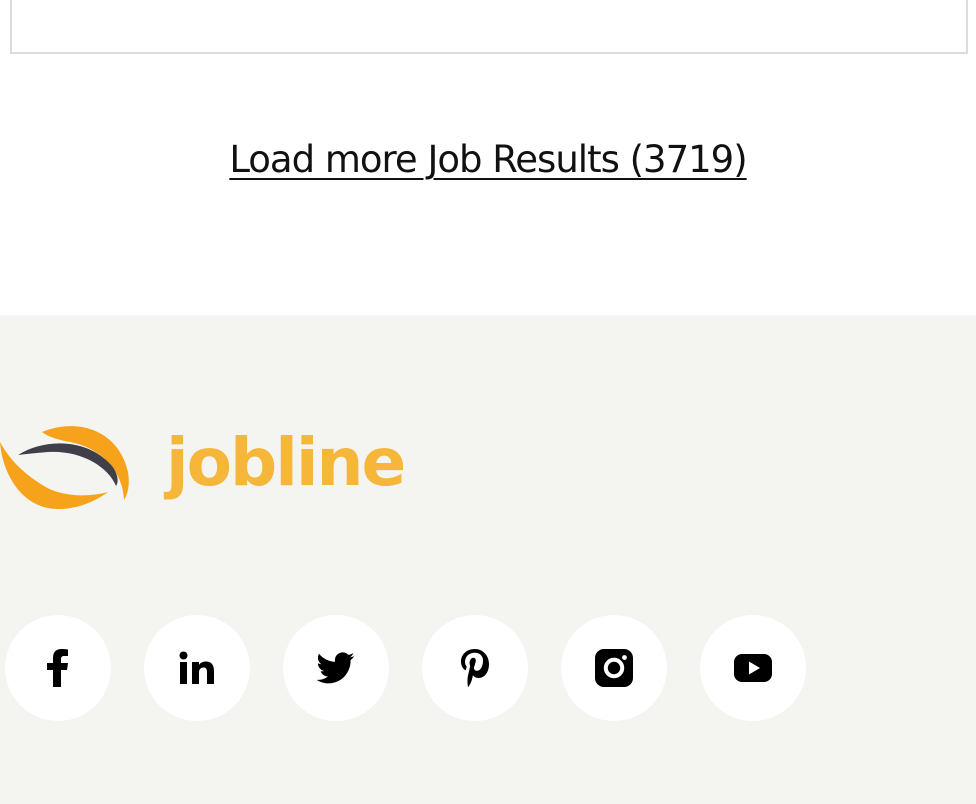 This screenshot has width=976, height=804. I want to click on facebook-icon, so click(57, 668).